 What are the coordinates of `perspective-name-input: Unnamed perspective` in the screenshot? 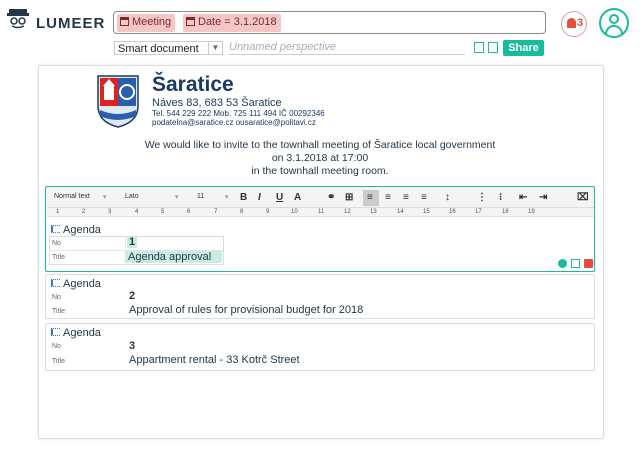 It's located at (347, 47).